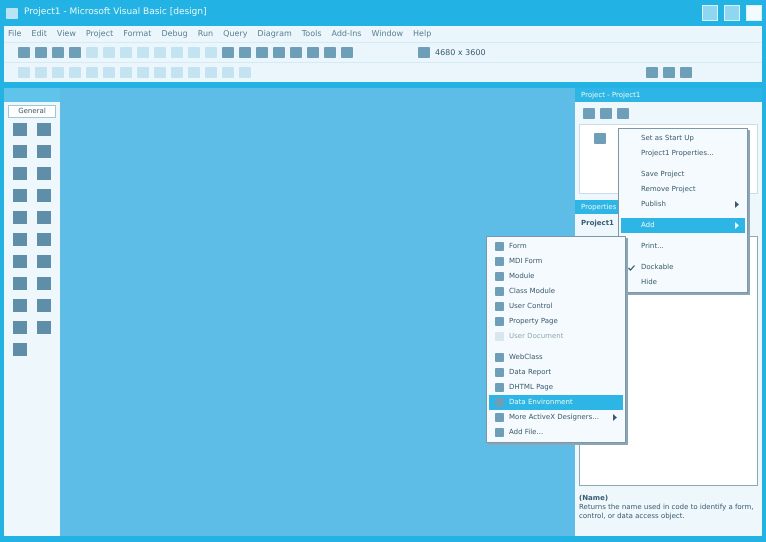 This screenshot has height=542, width=766. Describe the element at coordinates (387, 34) in the screenshot. I see `menu-item: Window` at that location.